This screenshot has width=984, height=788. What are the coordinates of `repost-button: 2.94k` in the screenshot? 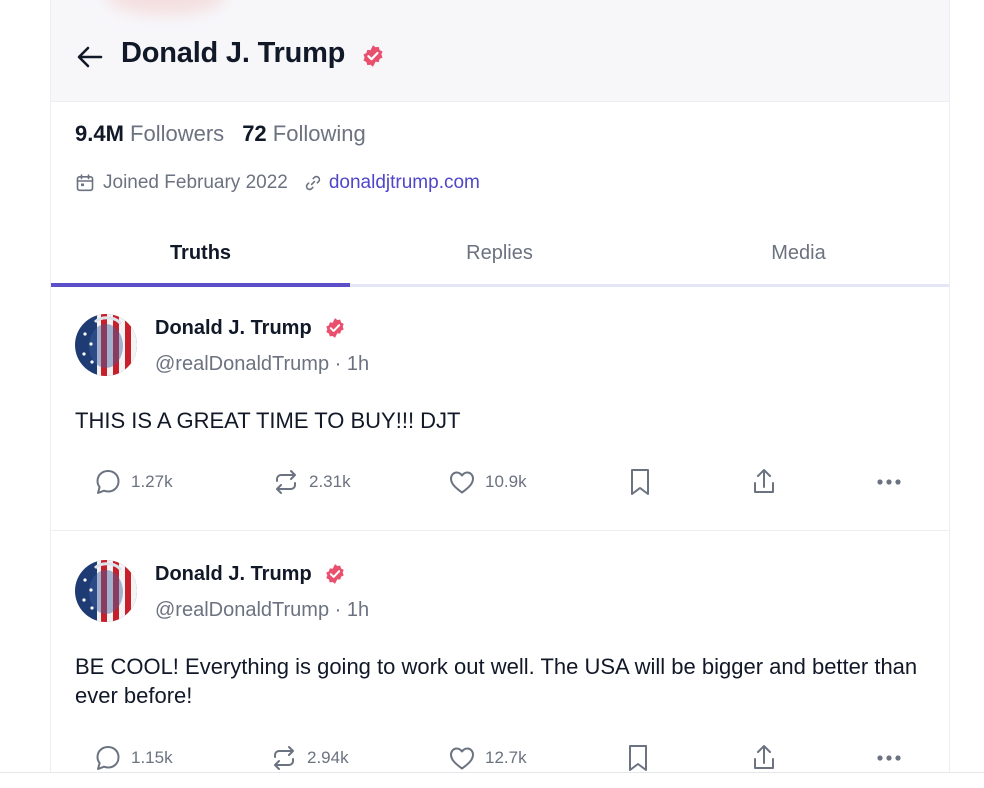 It's located at (309, 758).